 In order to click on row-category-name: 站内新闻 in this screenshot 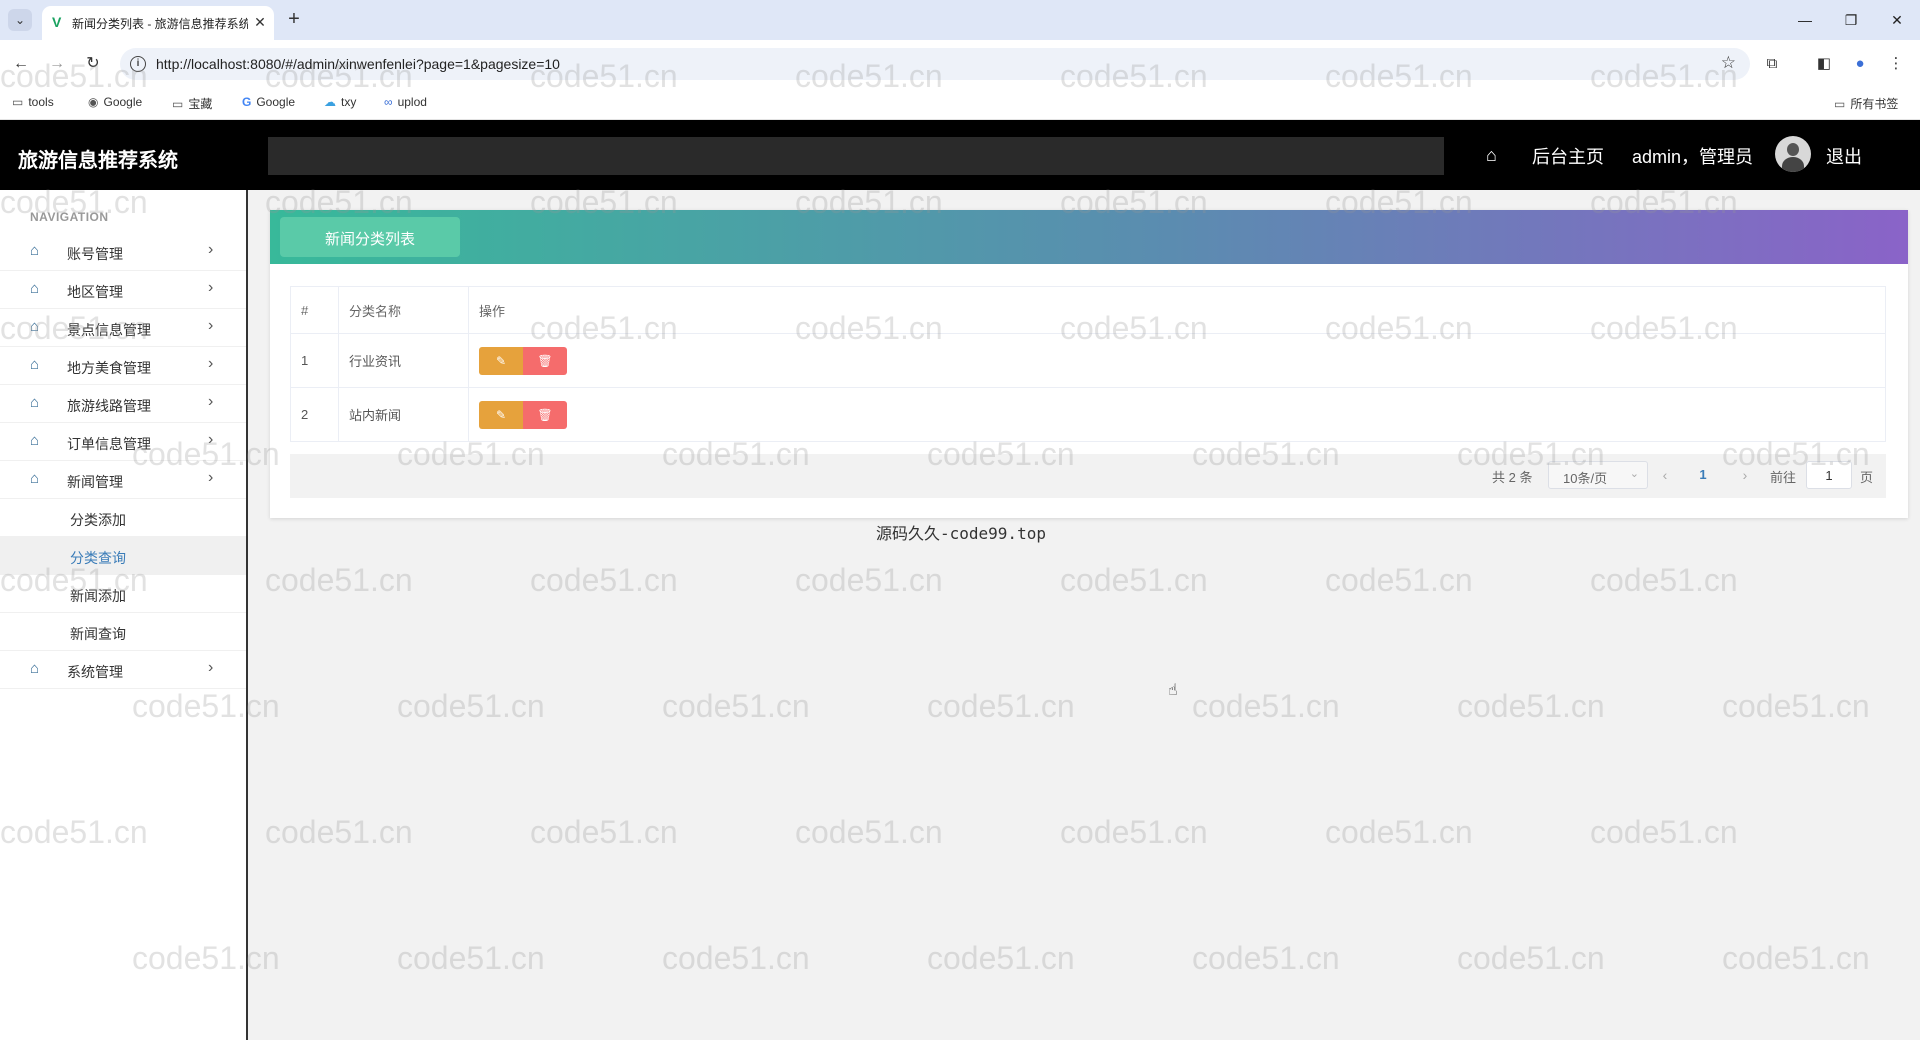, I will do `click(403, 414)`.